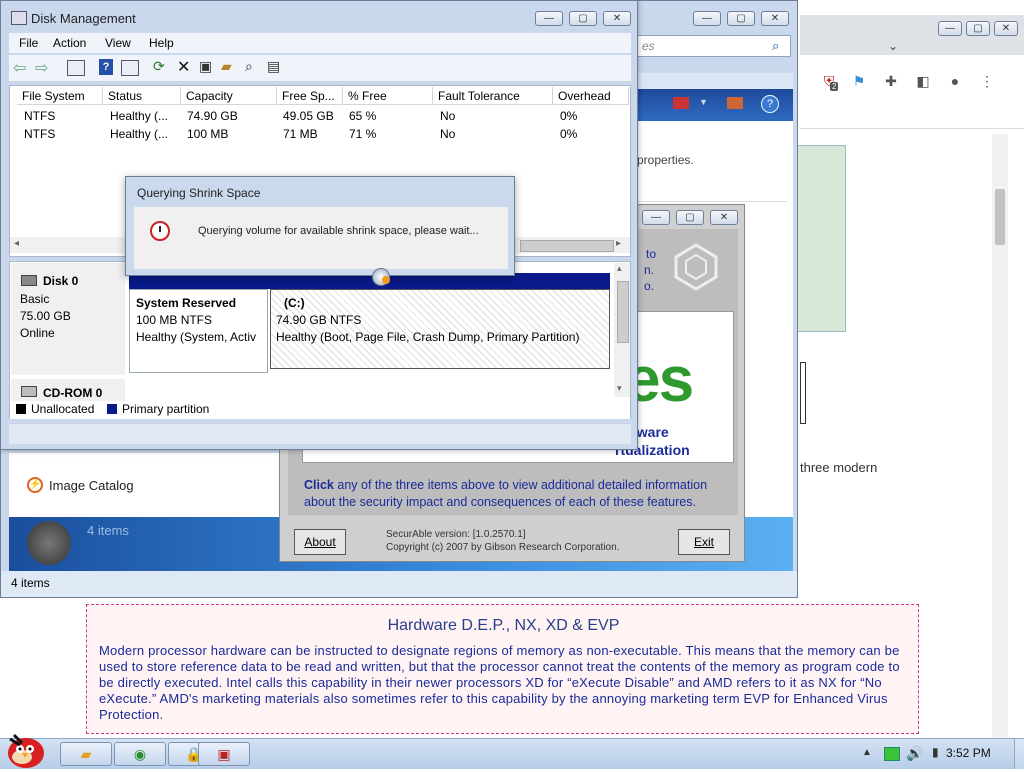 This screenshot has width=1024, height=772. I want to click on partition-status: Healthy (System, Activ, so click(196, 337).